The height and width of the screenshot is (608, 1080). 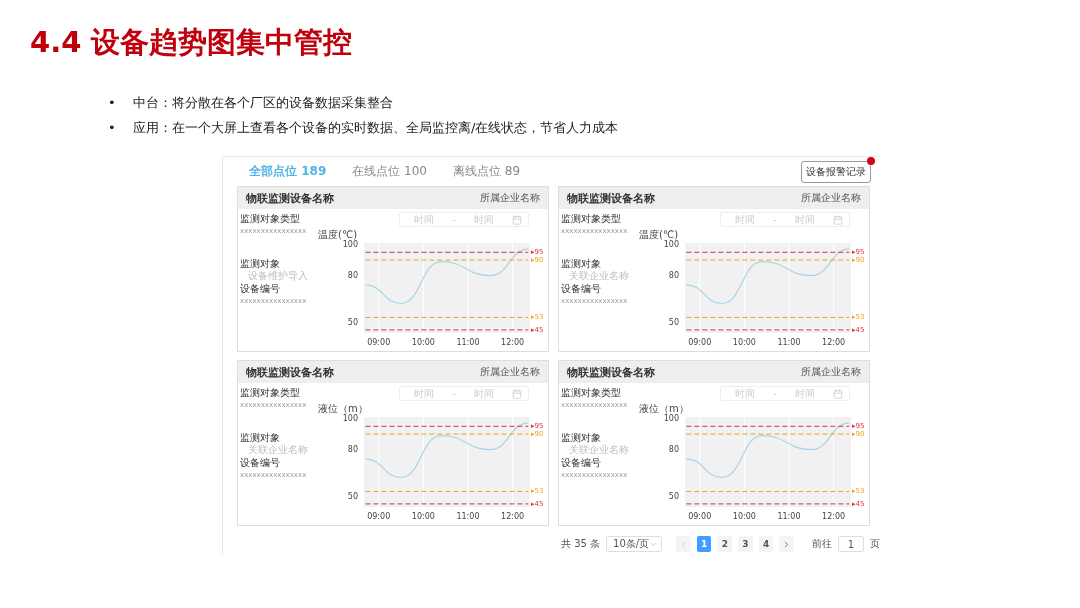 What do you see at coordinates (263, 103) in the screenshot?
I see `bullet-text: 中台：将分散在各个厂区的设备数据采集整合` at bounding box center [263, 103].